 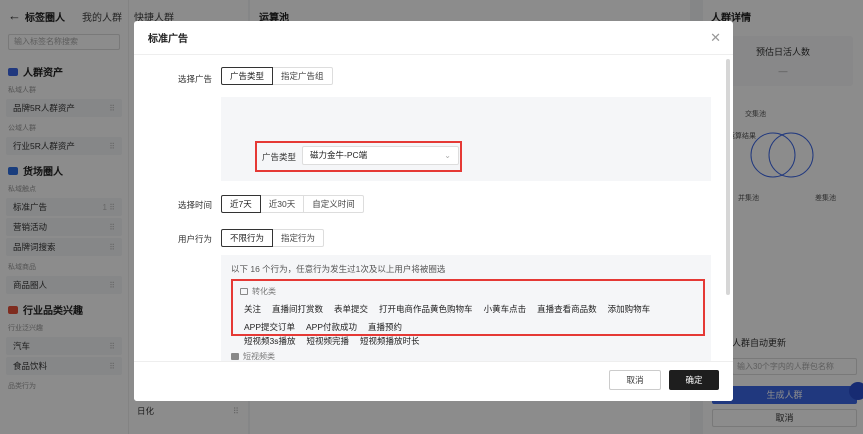 What do you see at coordinates (505, 309) in the screenshot?
I see `tag-cart-click: 小黄车点击` at bounding box center [505, 309].